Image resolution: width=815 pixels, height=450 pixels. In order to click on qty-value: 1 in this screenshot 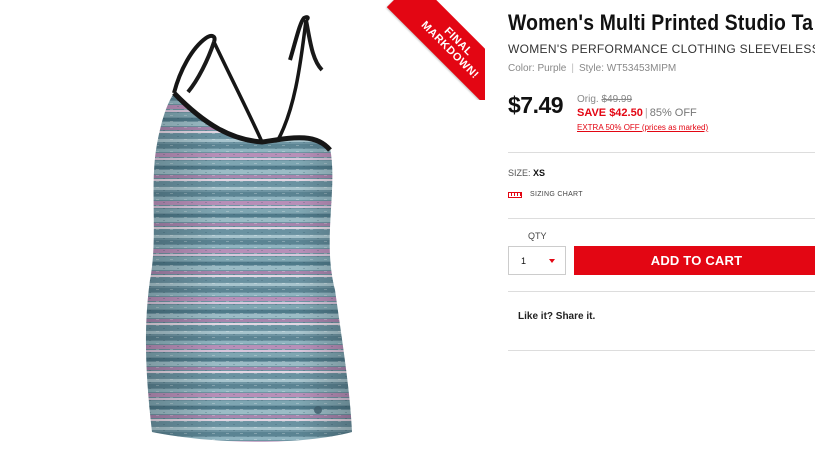, I will do `click(524, 260)`.